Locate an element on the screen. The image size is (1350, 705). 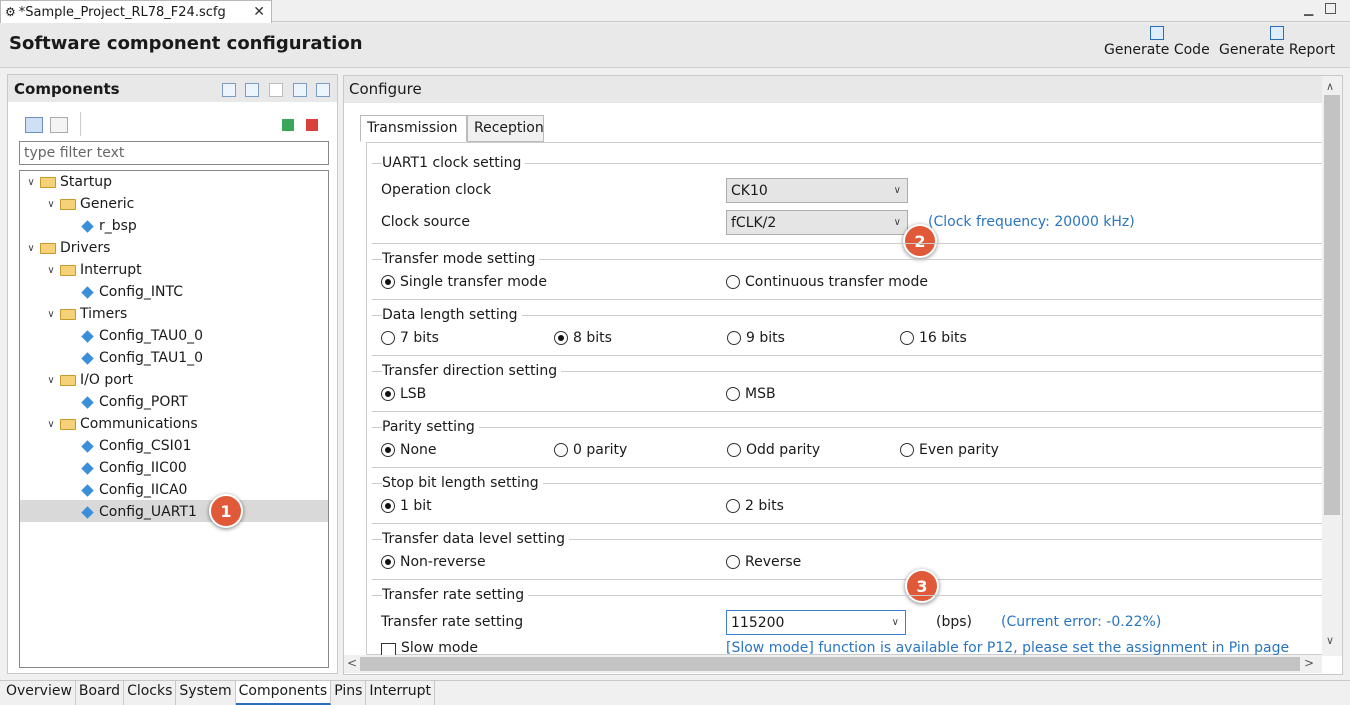
tree-node-config-port: Config_PORT is located at coordinates (134, 402).